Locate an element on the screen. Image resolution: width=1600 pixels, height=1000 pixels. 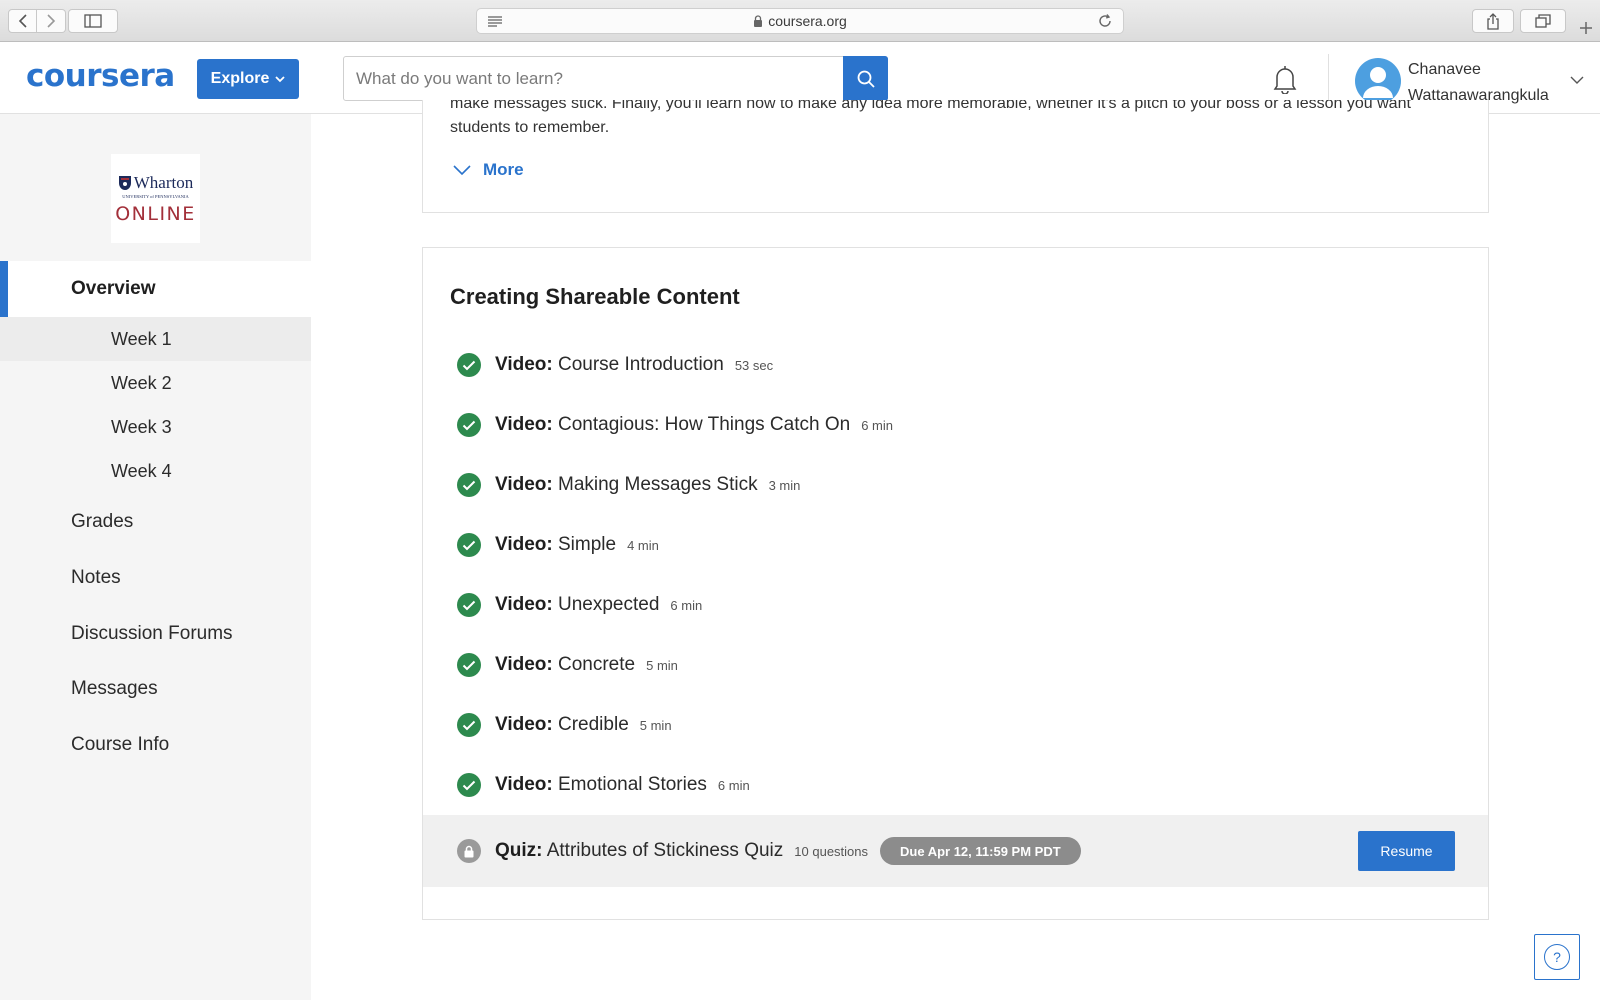
item-name: Attributes of Stickiness Quiz is located at coordinates (665, 850).